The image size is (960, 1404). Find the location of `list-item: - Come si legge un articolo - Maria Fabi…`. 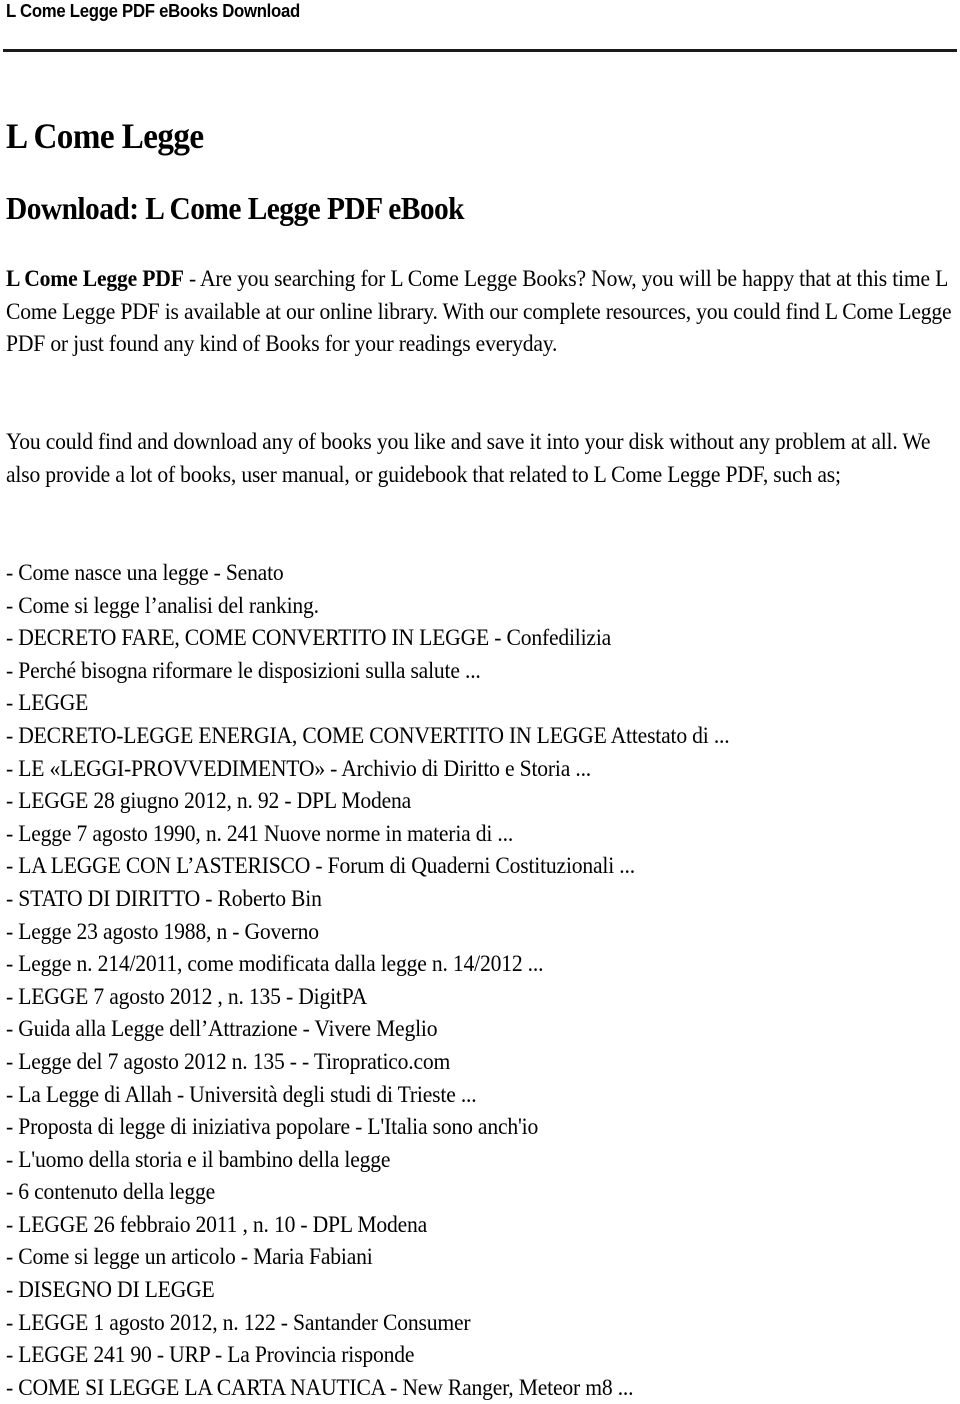

list-item: - Come si legge un articolo - Maria Fabi… is located at coordinates (189, 1257).